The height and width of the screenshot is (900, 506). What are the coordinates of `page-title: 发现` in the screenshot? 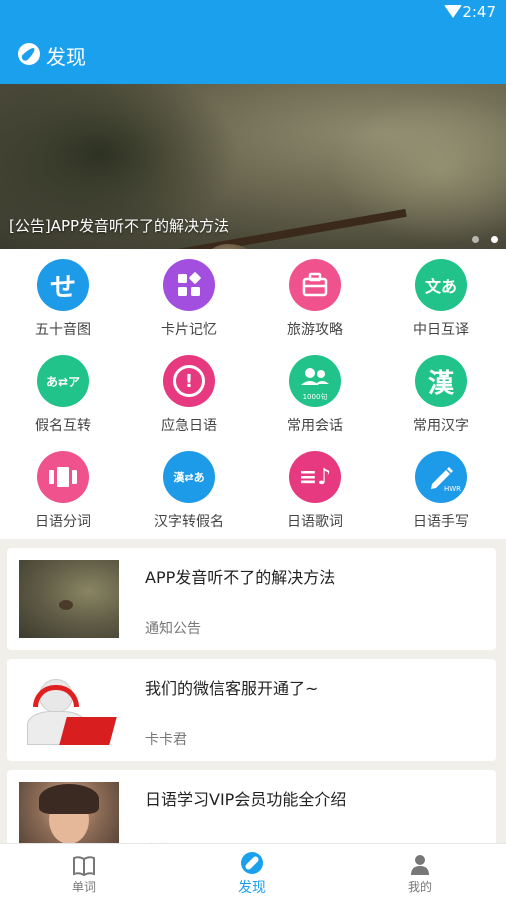 It's located at (66, 57).